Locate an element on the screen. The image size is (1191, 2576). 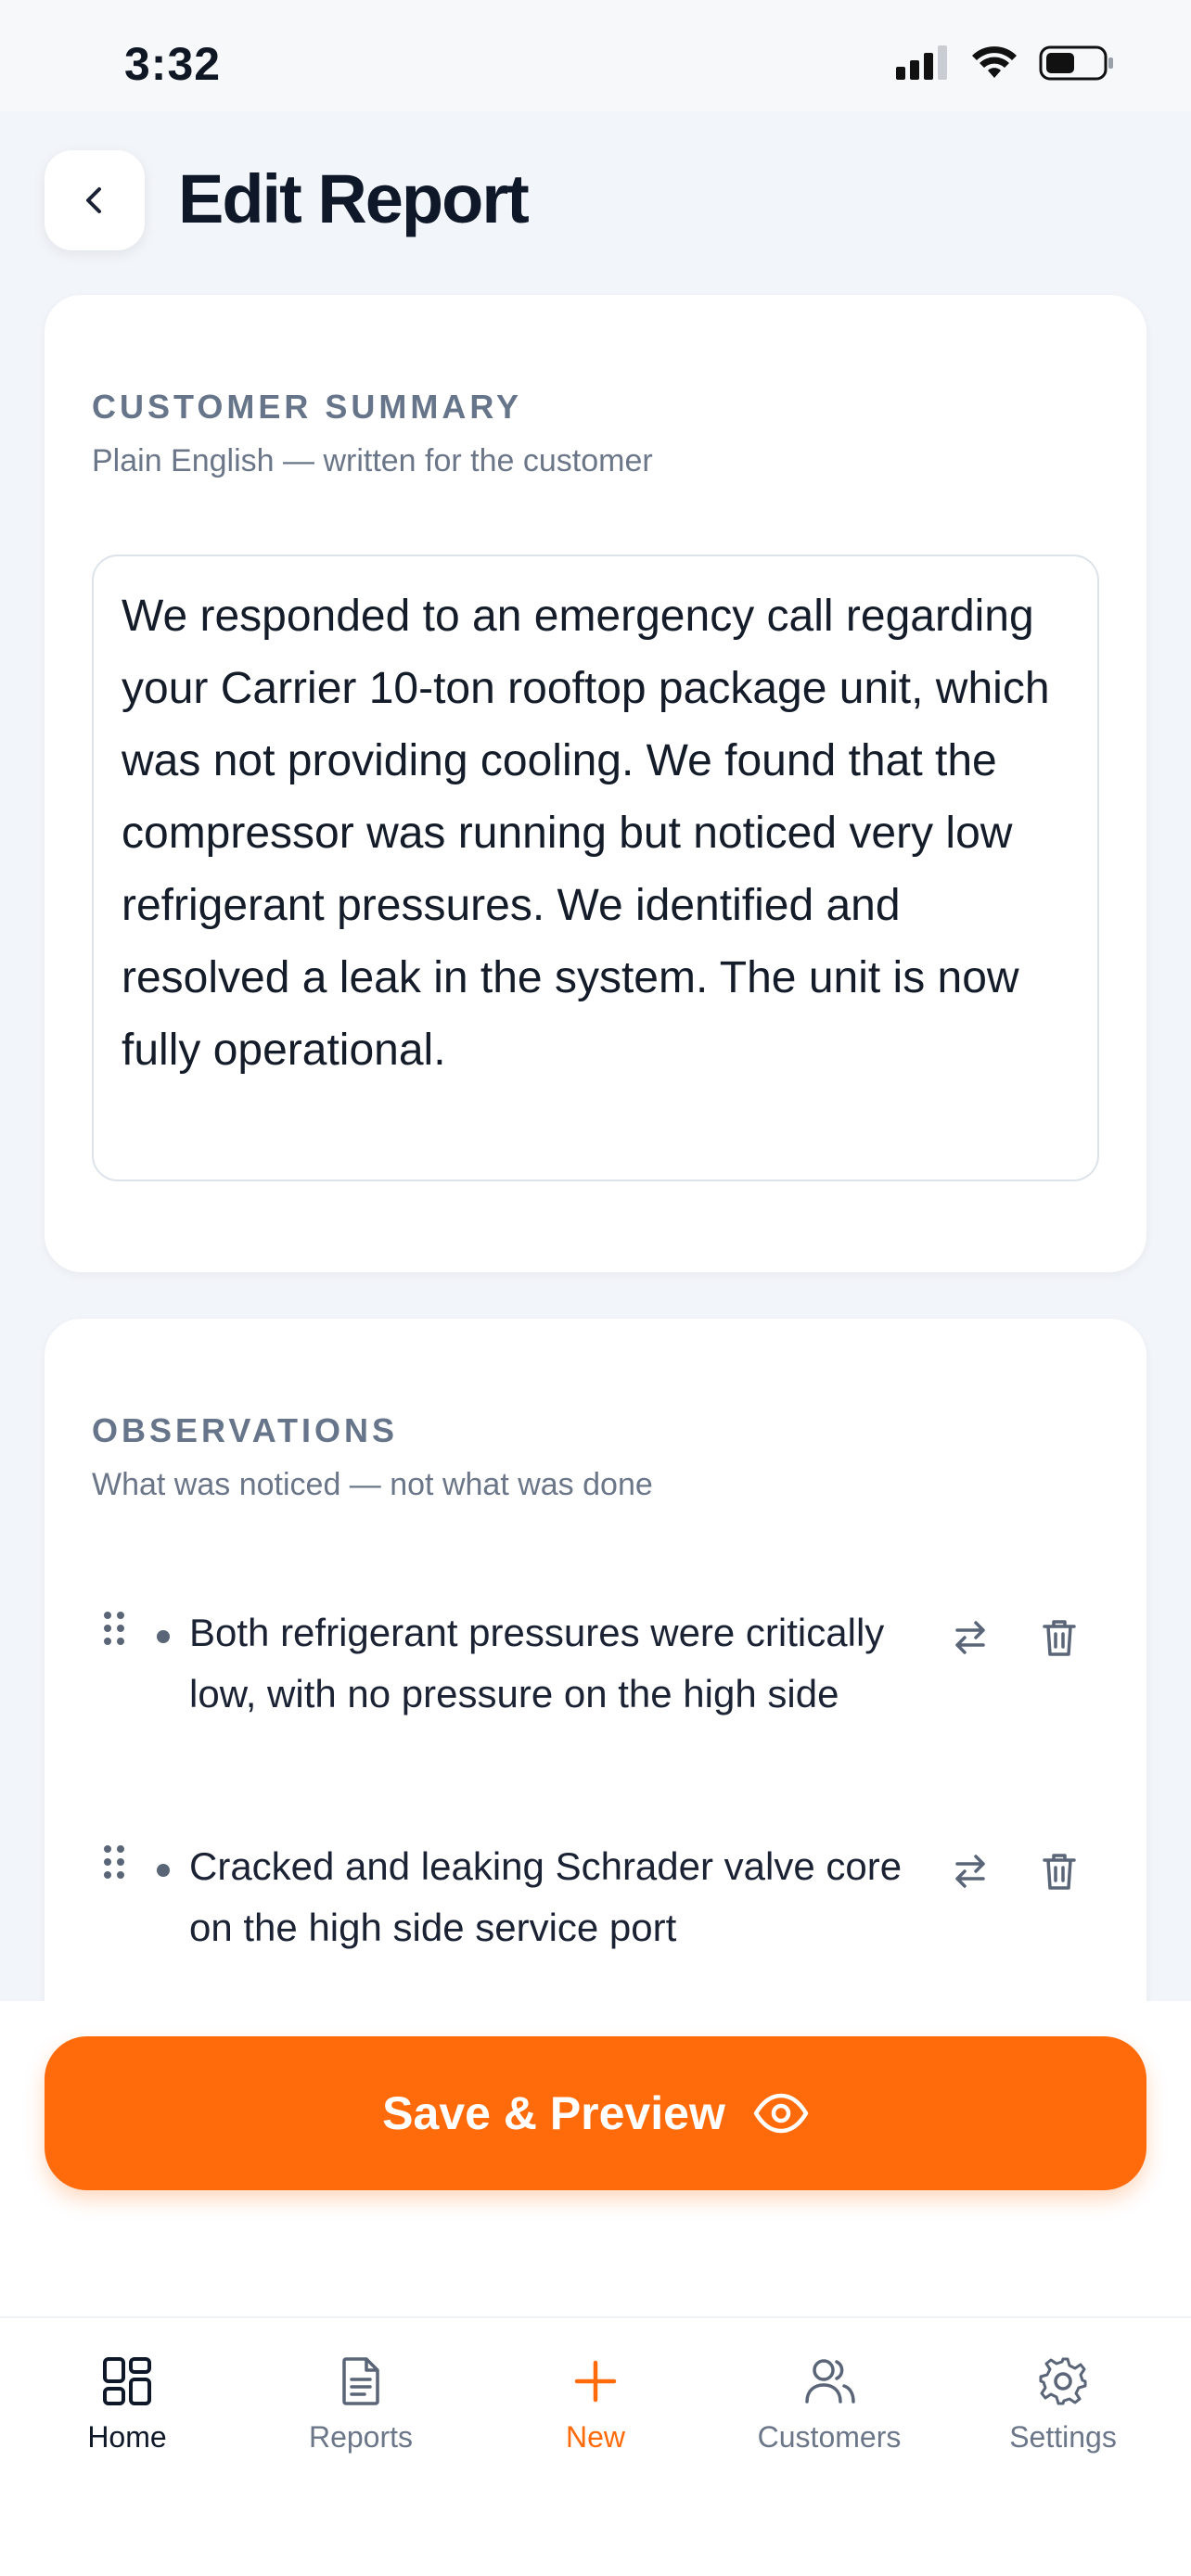
tab-label: New is located at coordinates (595, 2437).